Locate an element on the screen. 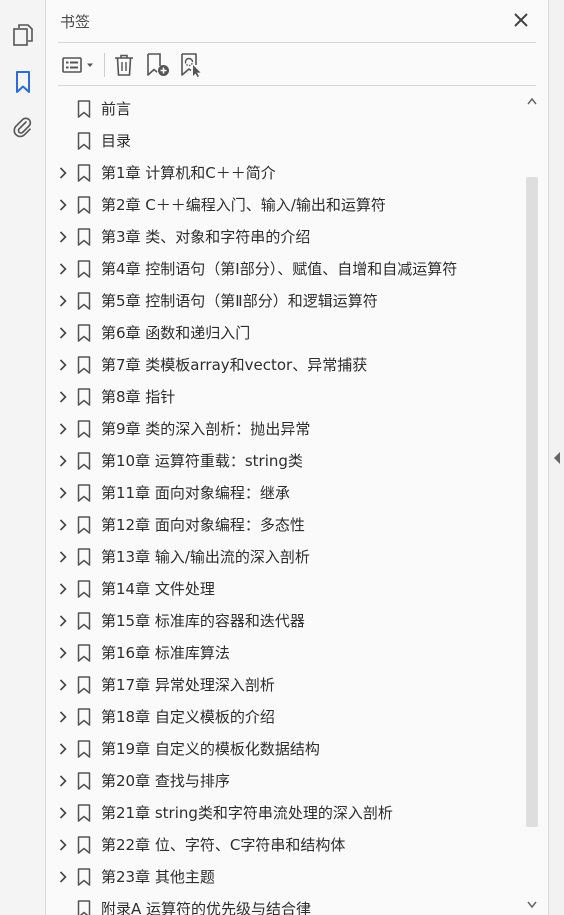 This screenshot has width=564, height=915. bookmark-item: 第15章 标准库的容器和迭代器 is located at coordinates (285, 621).